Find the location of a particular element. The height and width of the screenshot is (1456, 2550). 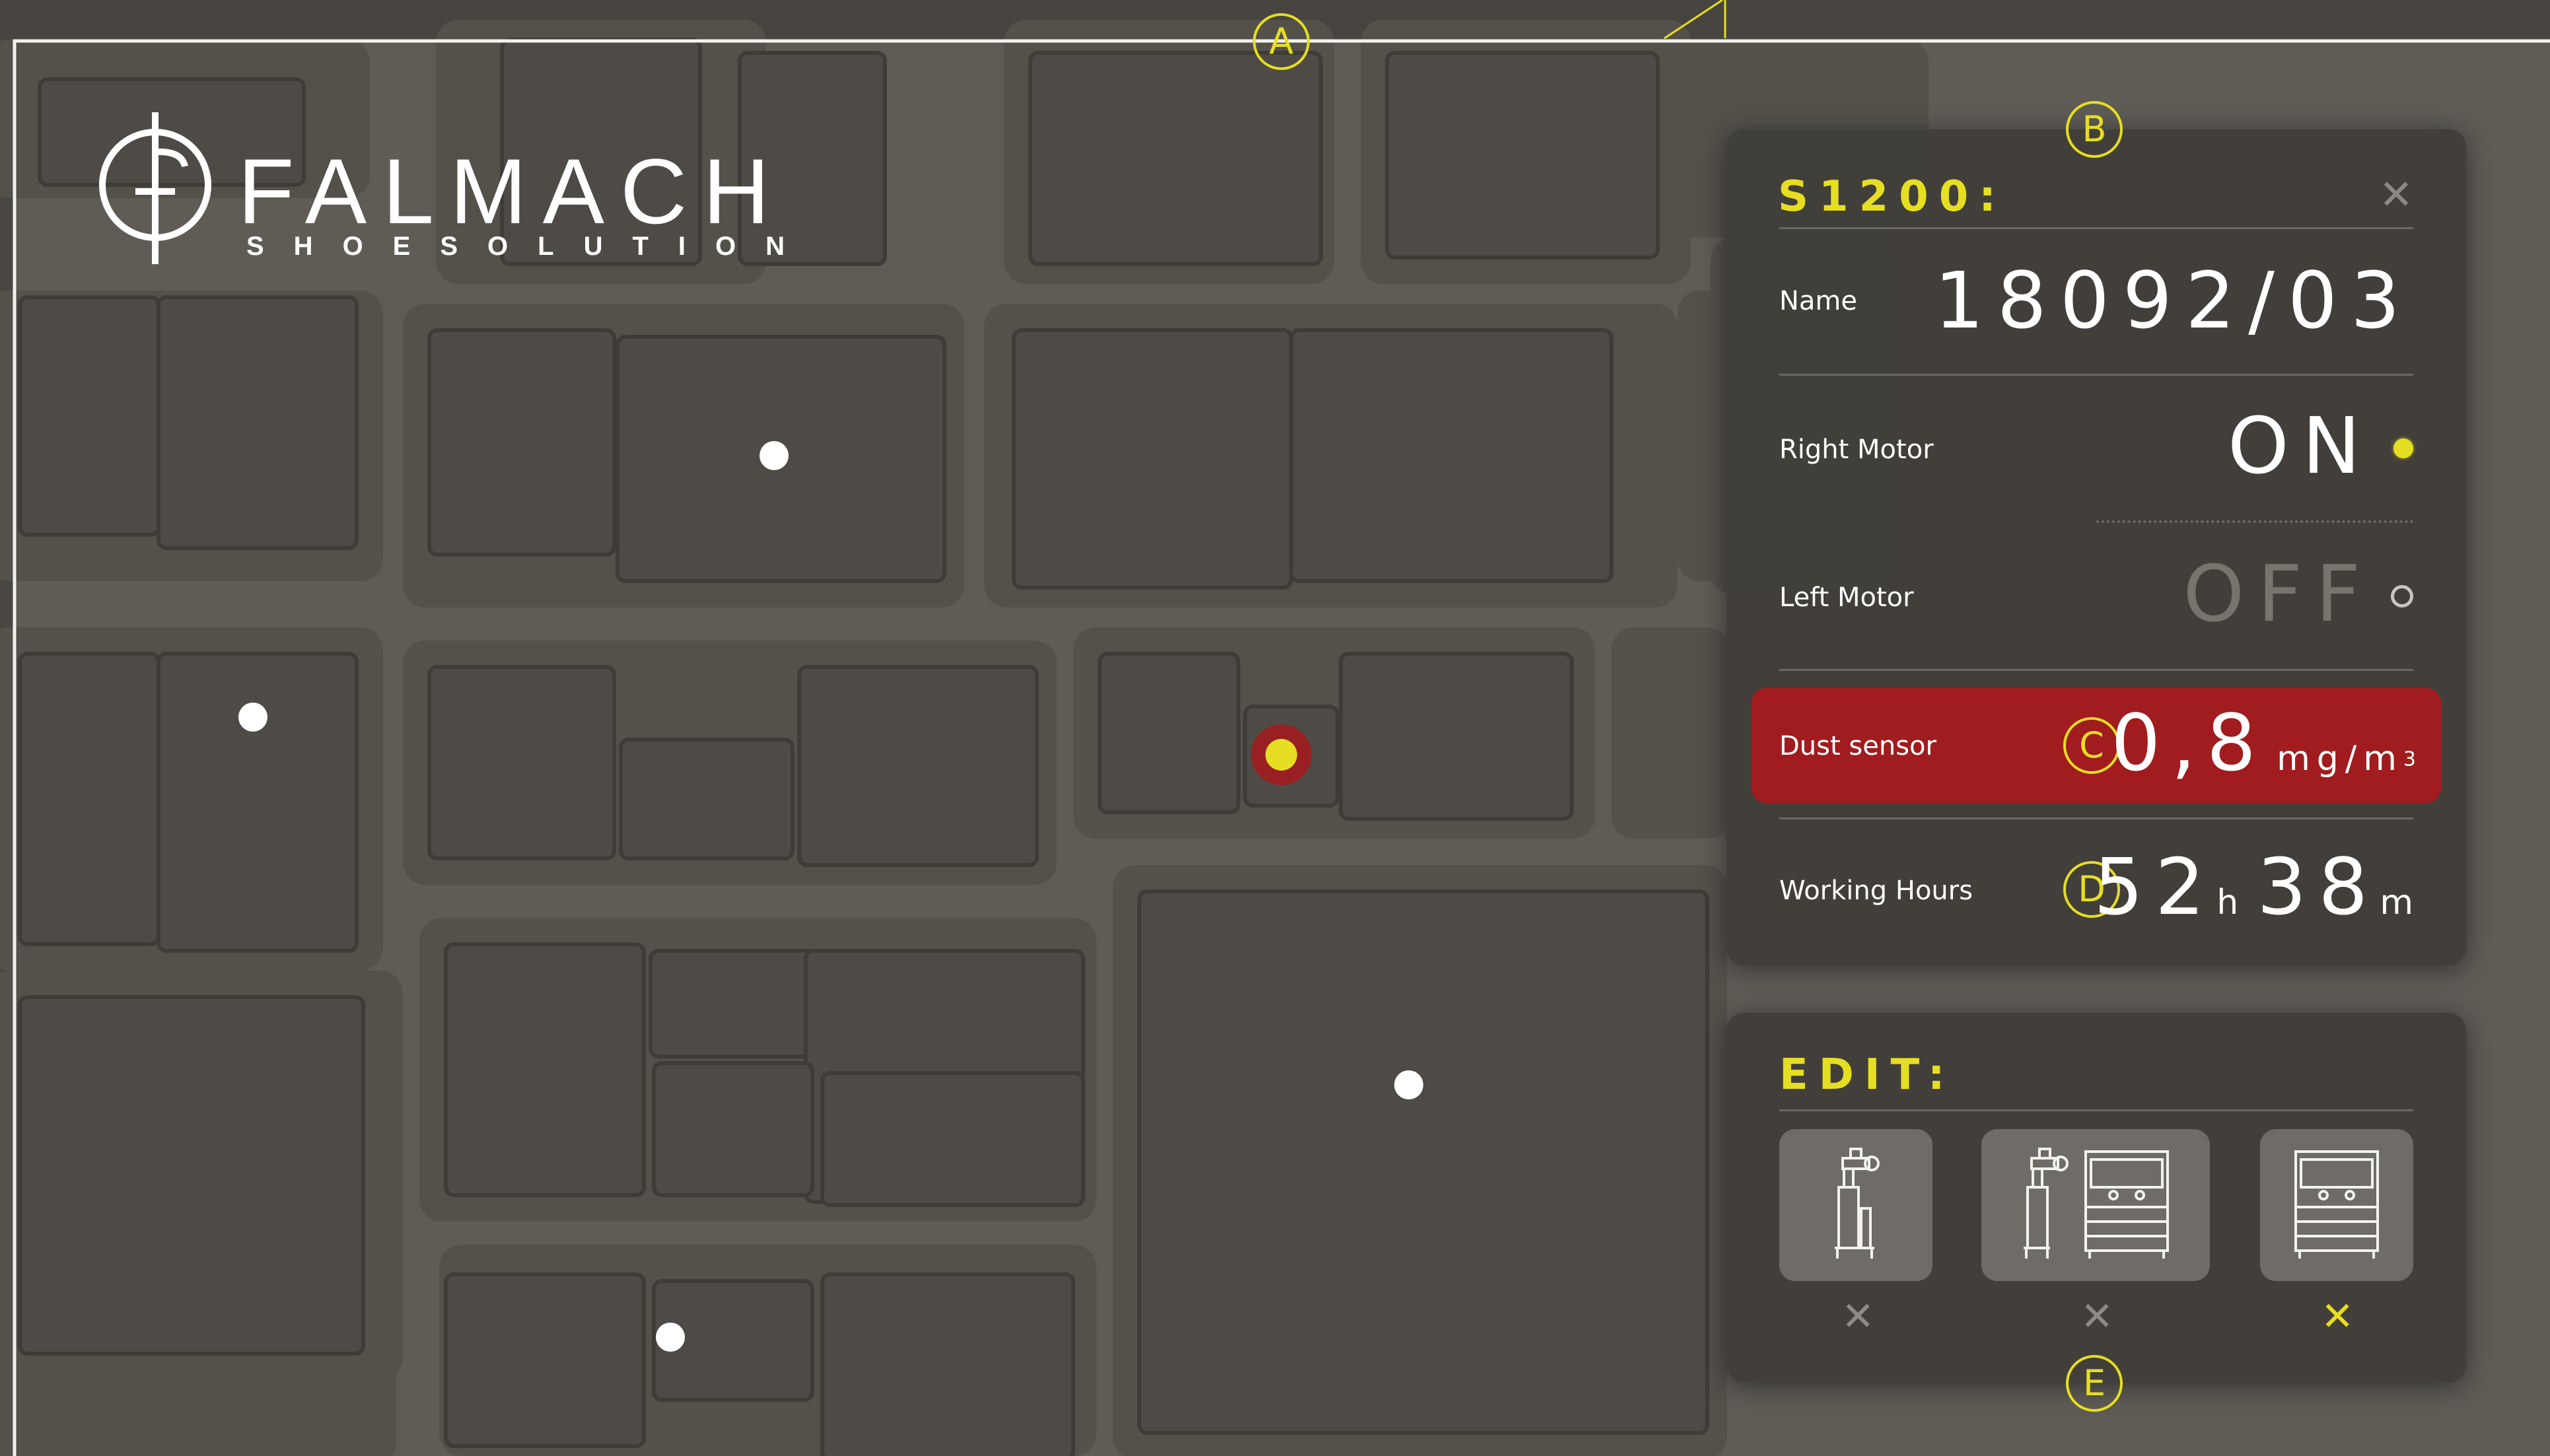

dust-sensor-reading: 0,8 mg/m3 is located at coordinates (2263, 743).